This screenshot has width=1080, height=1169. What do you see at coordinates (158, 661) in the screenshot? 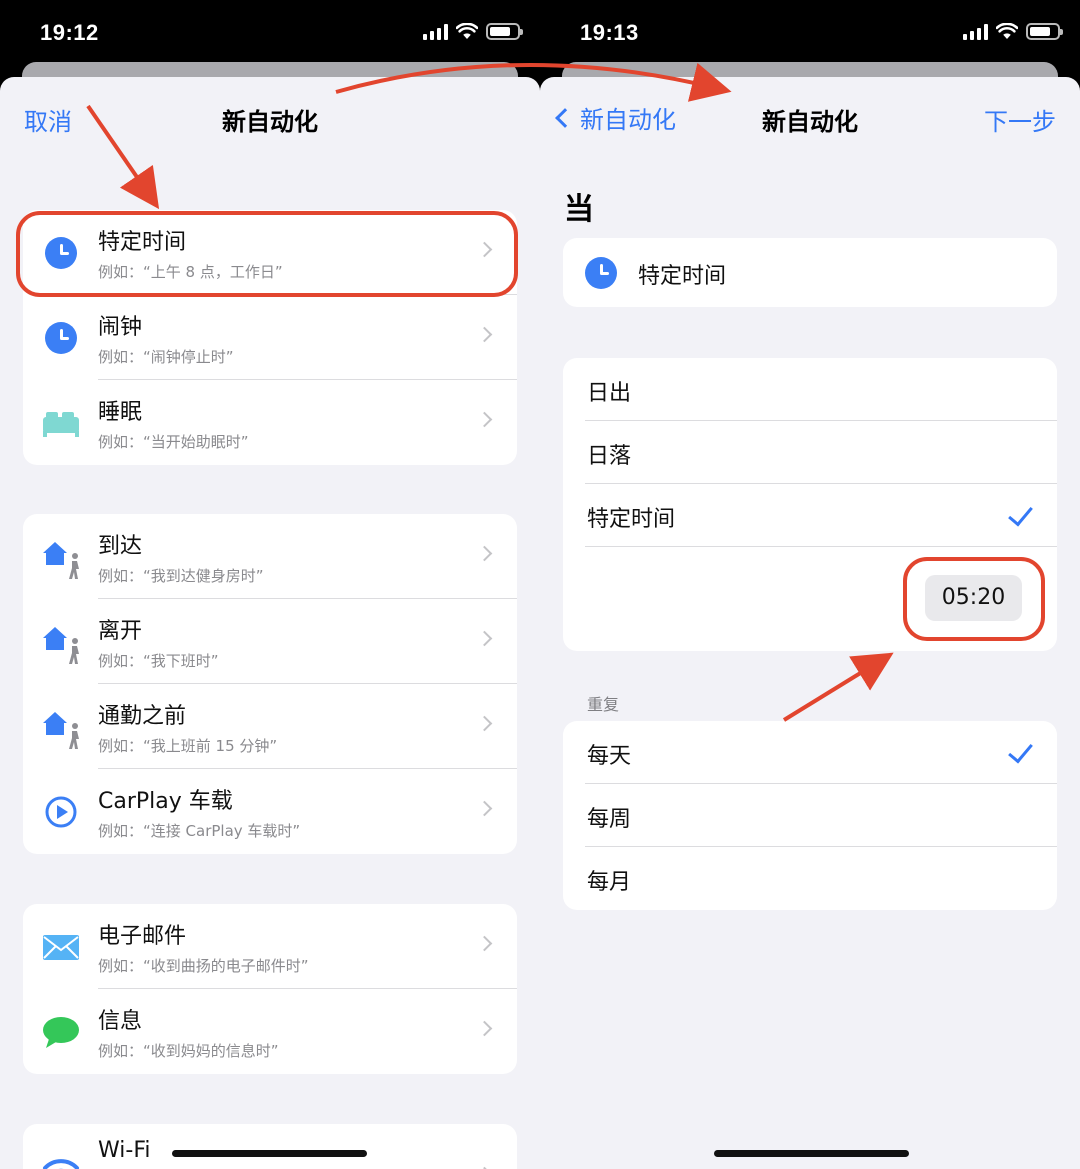
I see `row-subtitle: 例如：“我下班时”` at bounding box center [158, 661].